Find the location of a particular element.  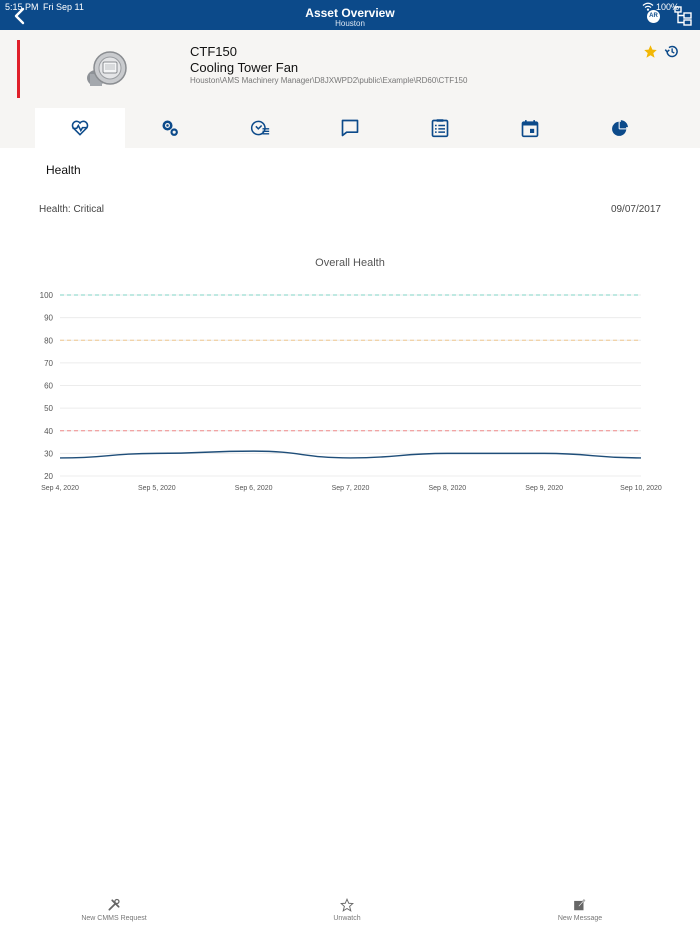

tab-calendar is located at coordinates (530, 128).